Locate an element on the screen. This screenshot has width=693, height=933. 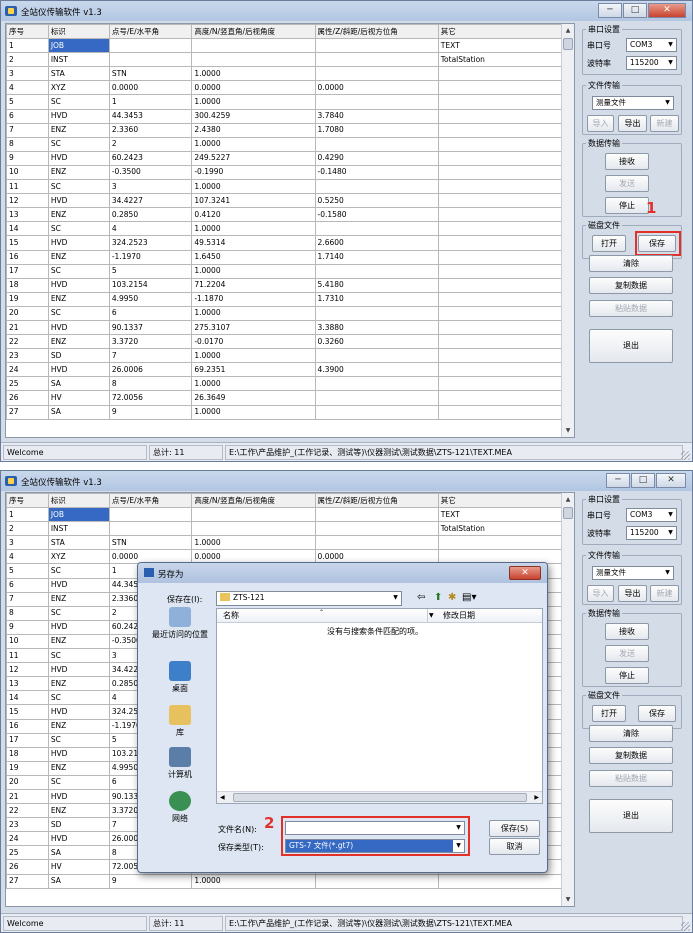
table-cell: 25 is located at coordinates (27, 853).